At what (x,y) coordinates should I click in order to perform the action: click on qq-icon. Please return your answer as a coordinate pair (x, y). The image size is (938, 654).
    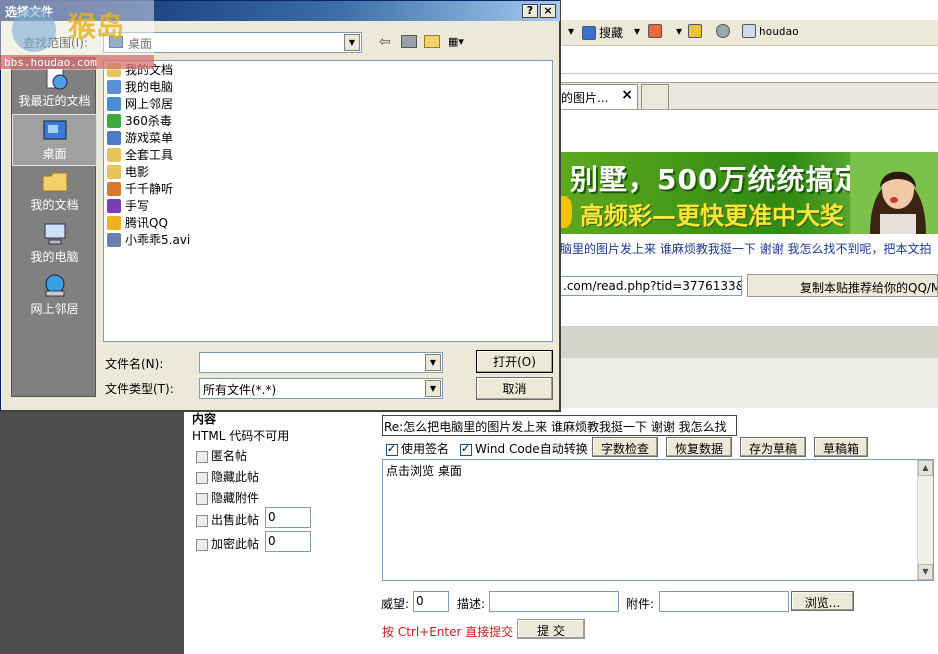
    Looking at the image, I should click on (114, 222).